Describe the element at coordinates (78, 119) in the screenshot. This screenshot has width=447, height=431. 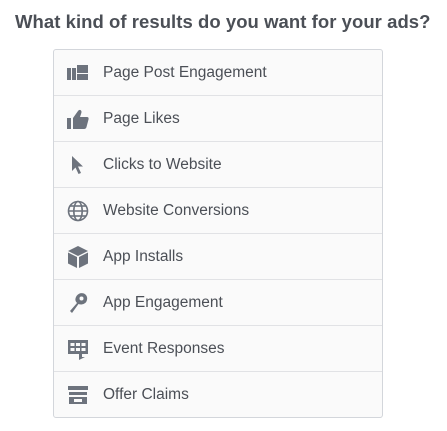
I see `thumbs-up-icon` at that location.